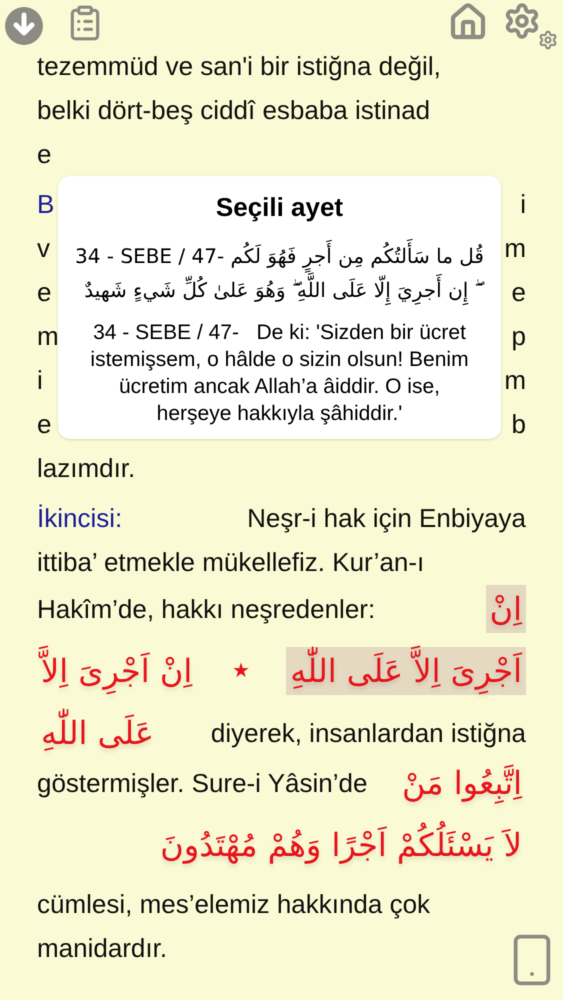 The image size is (563, 1000). Describe the element at coordinates (233, 904) in the screenshot. I see `body-text: cümlesi, mes’elemiz hakkında çok` at that location.